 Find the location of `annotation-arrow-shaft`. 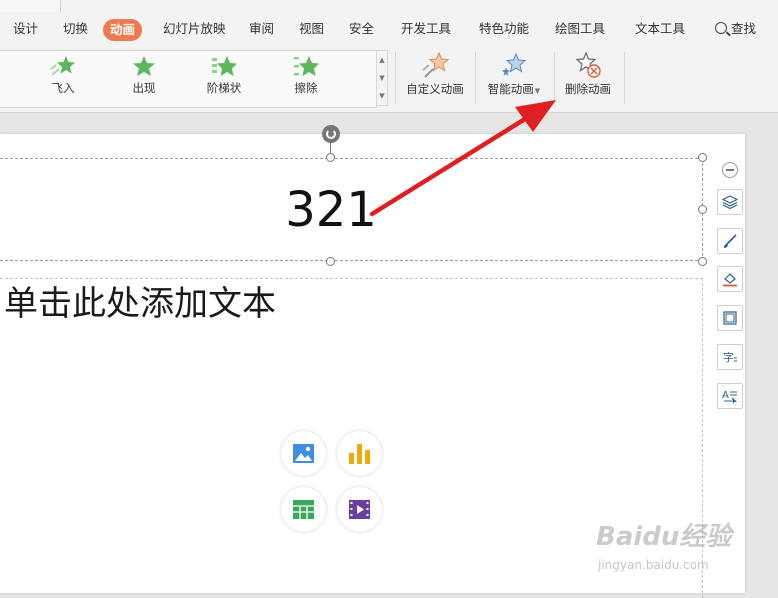

annotation-arrow-shaft is located at coordinates (448, 166).